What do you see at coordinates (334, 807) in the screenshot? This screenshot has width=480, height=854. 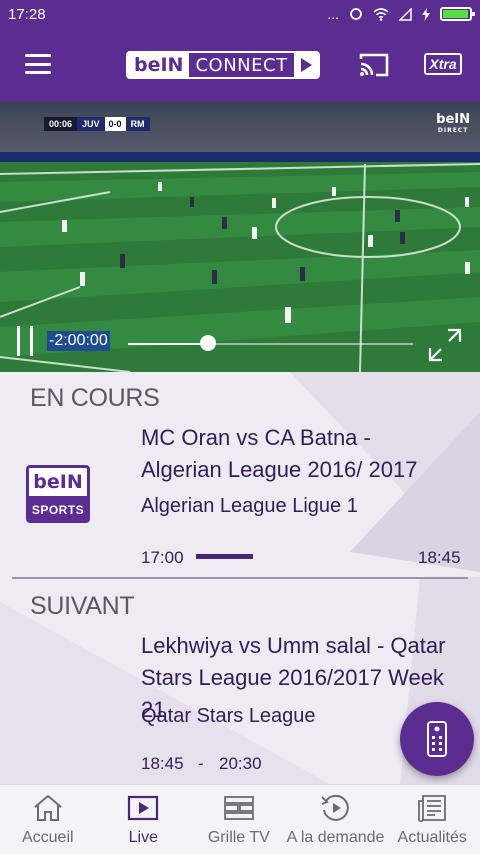 I see `replay-icon` at bounding box center [334, 807].